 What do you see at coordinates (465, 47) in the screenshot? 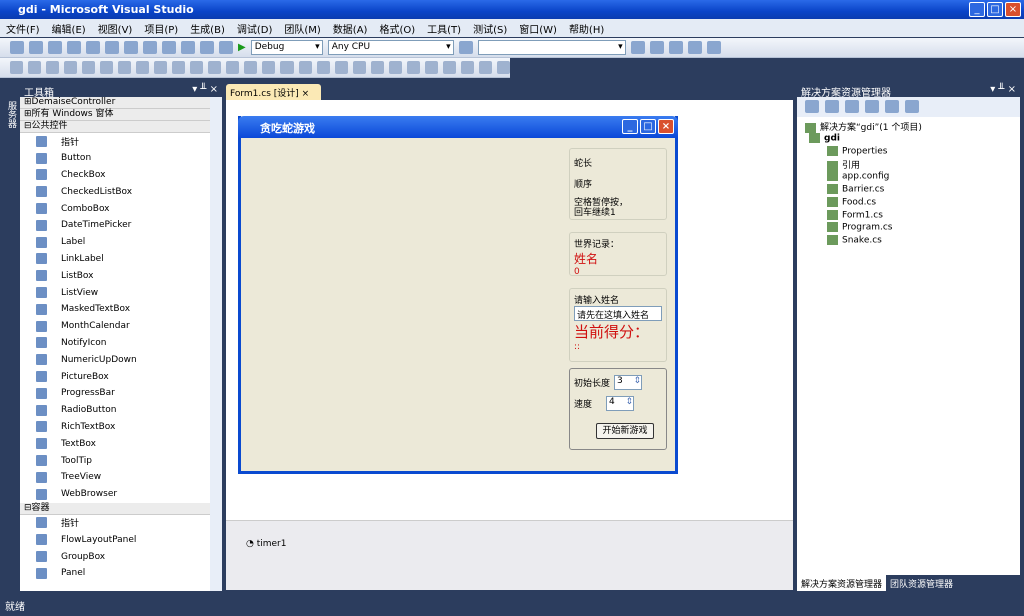
I see `find-in-files-icon` at bounding box center [465, 47].